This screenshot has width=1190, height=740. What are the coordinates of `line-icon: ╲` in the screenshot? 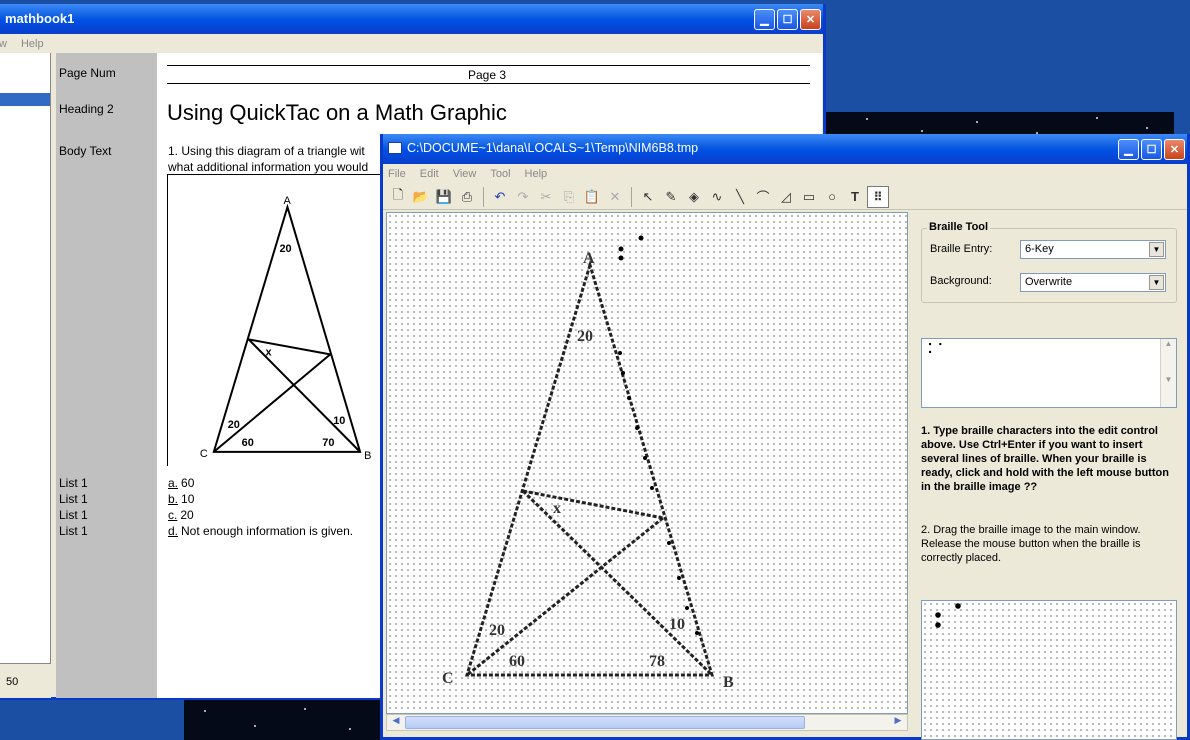 It's located at (740, 197).